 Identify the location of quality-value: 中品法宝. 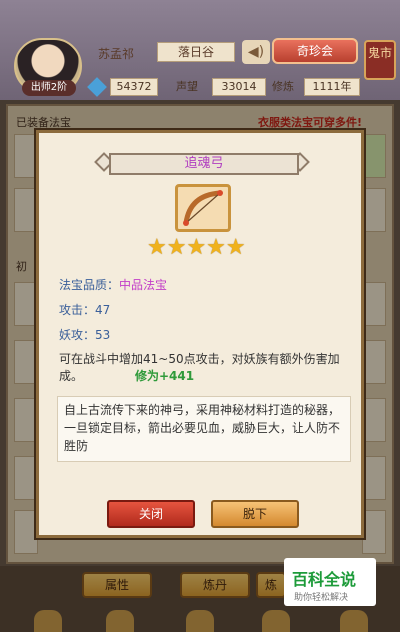
(143, 285).